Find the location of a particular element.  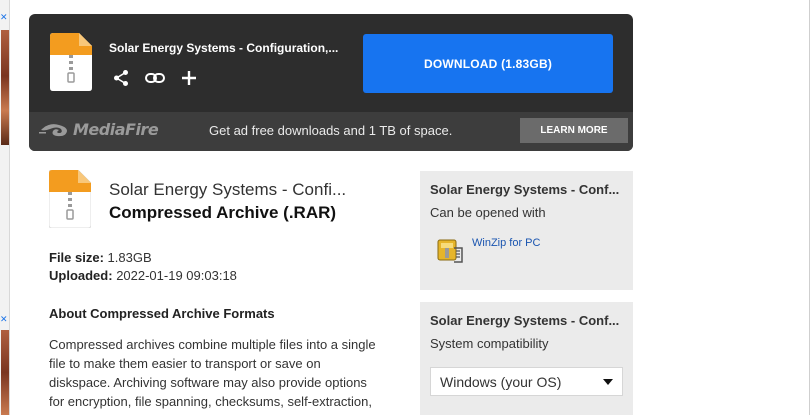

file-size-value: 1.83GB is located at coordinates (129, 257).